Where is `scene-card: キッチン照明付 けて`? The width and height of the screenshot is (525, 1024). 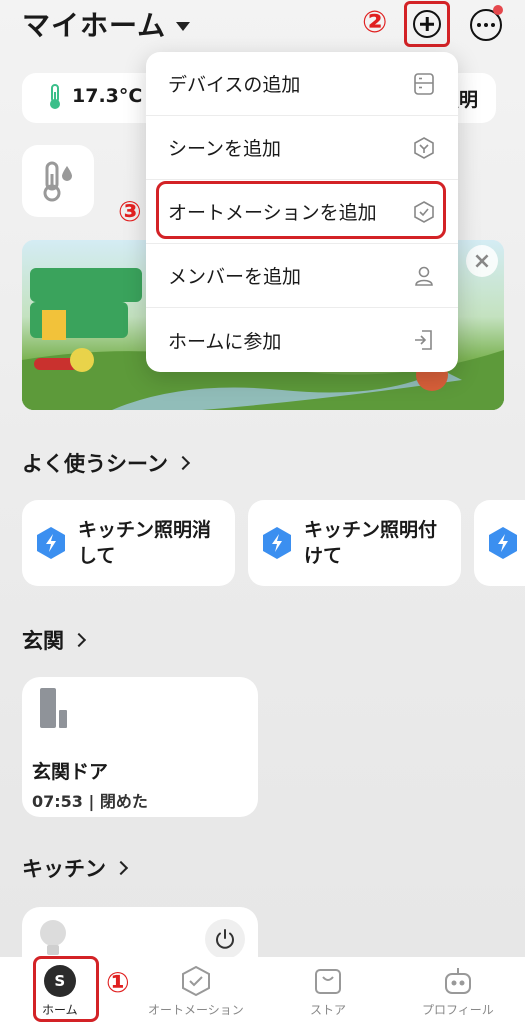
scene-card: キッチン照明付 けて is located at coordinates (354, 543).